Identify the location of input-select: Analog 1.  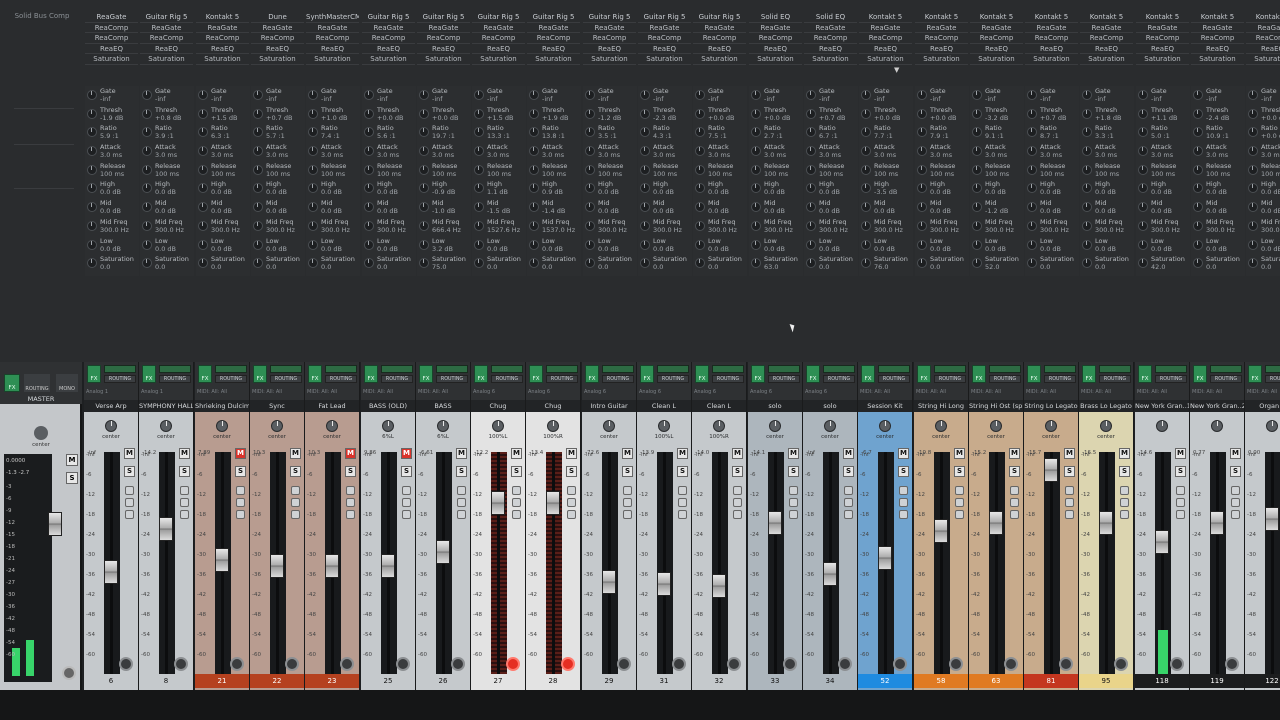
(111, 393).